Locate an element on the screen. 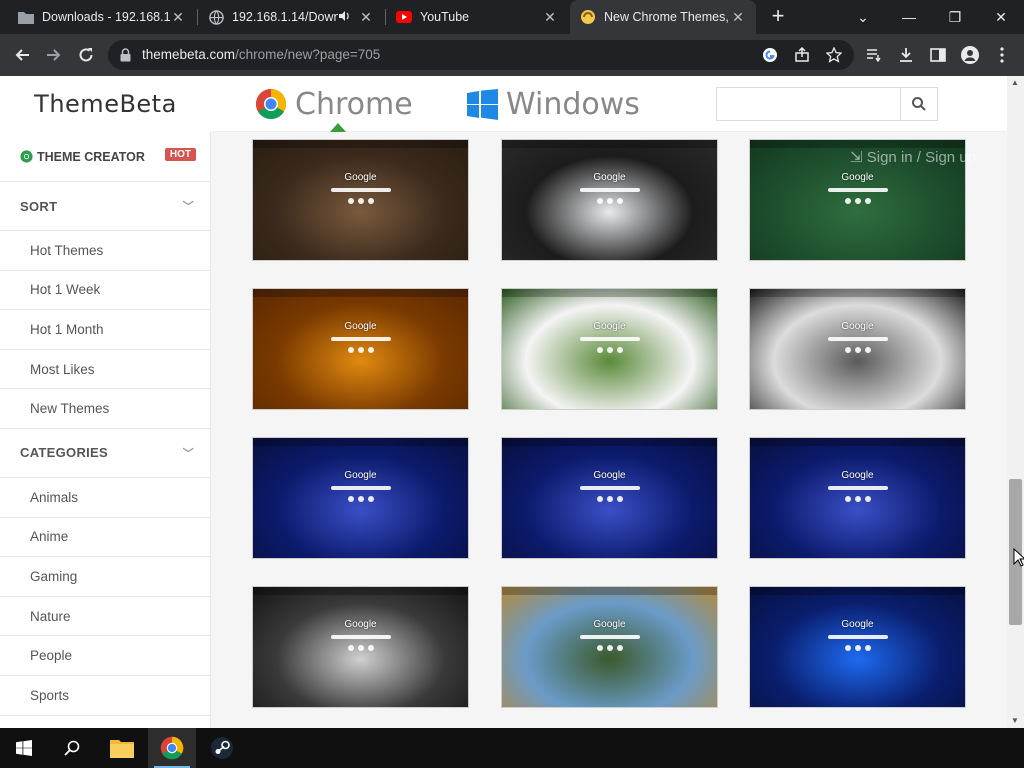  forward-button is located at coordinates (54, 55).